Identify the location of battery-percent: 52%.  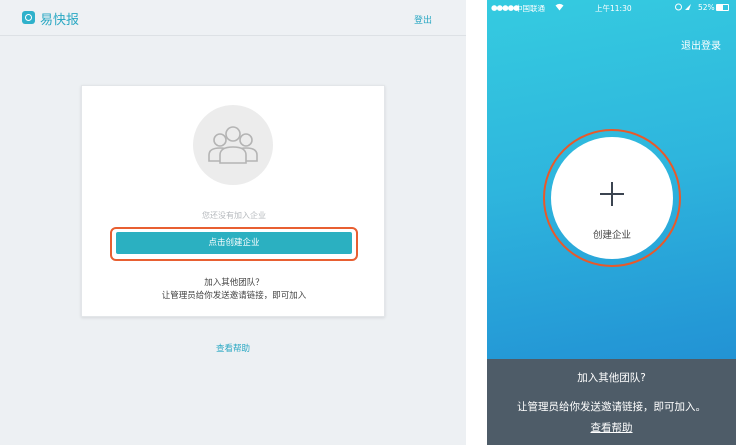
(706, 7).